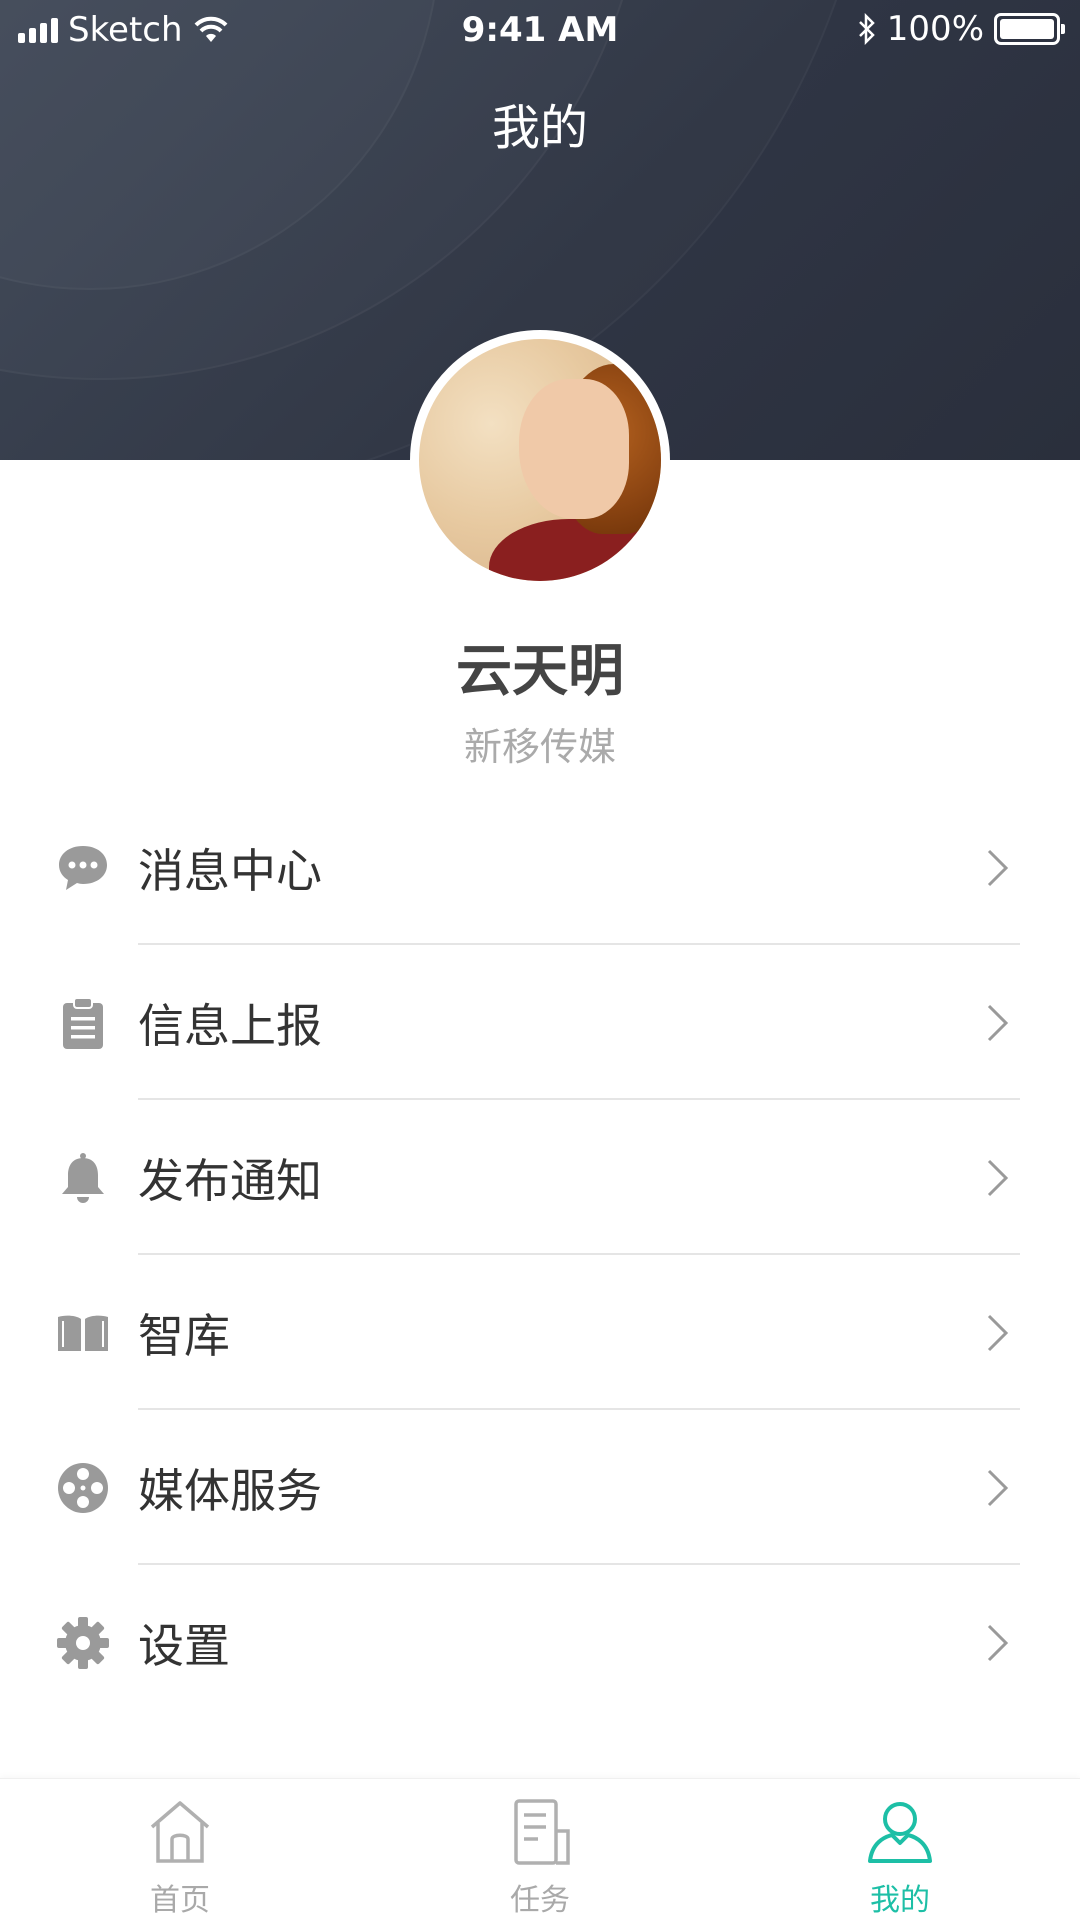  What do you see at coordinates (83, 1022) in the screenshot?
I see `clipboard-icon` at bounding box center [83, 1022].